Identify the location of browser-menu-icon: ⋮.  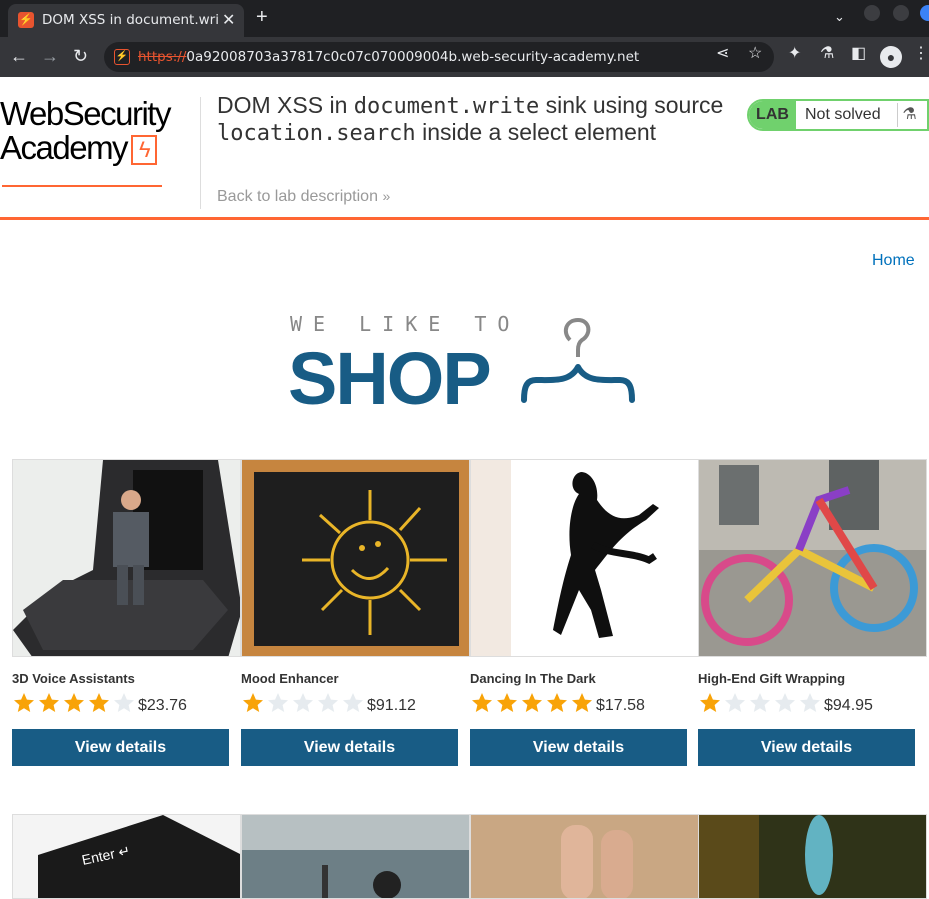
(921, 53).